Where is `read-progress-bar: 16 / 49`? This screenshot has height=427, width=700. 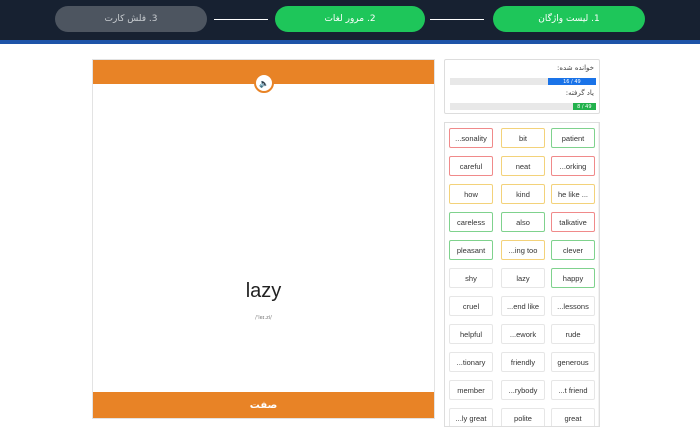 read-progress-bar: 16 / 49 is located at coordinates (523, 81).